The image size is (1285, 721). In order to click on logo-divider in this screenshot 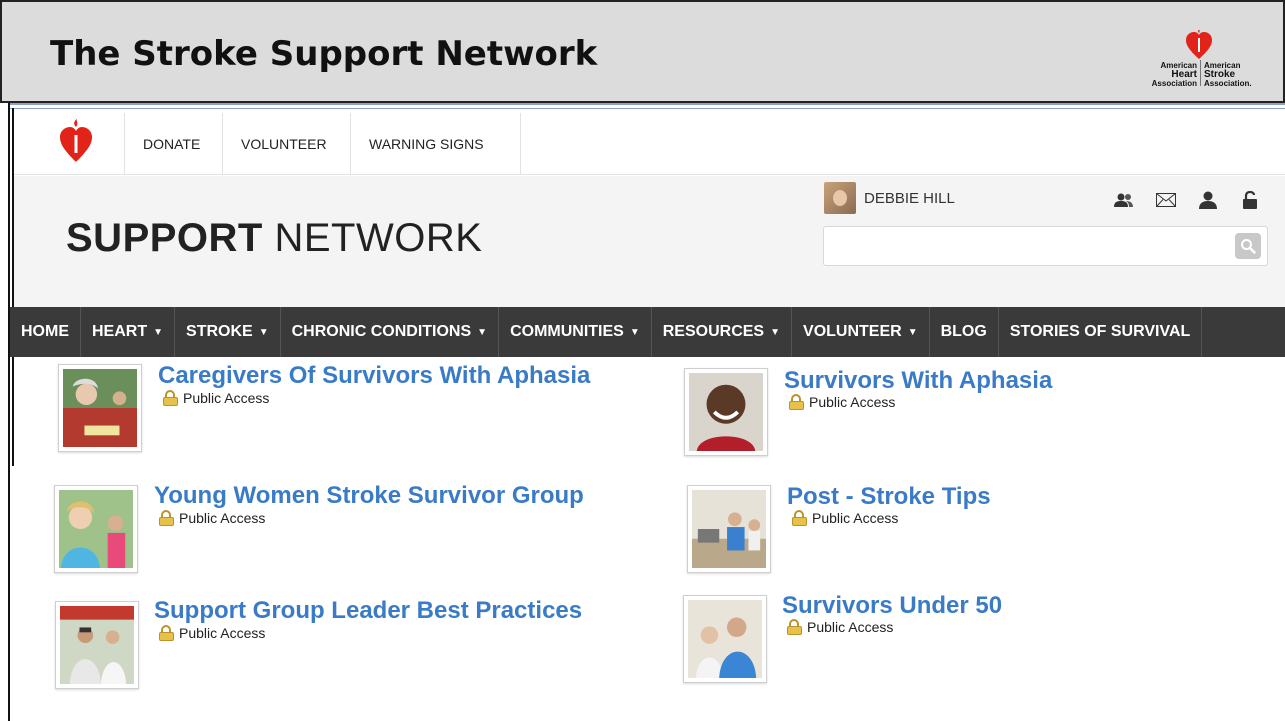, I will do `click(1200, 73)`.